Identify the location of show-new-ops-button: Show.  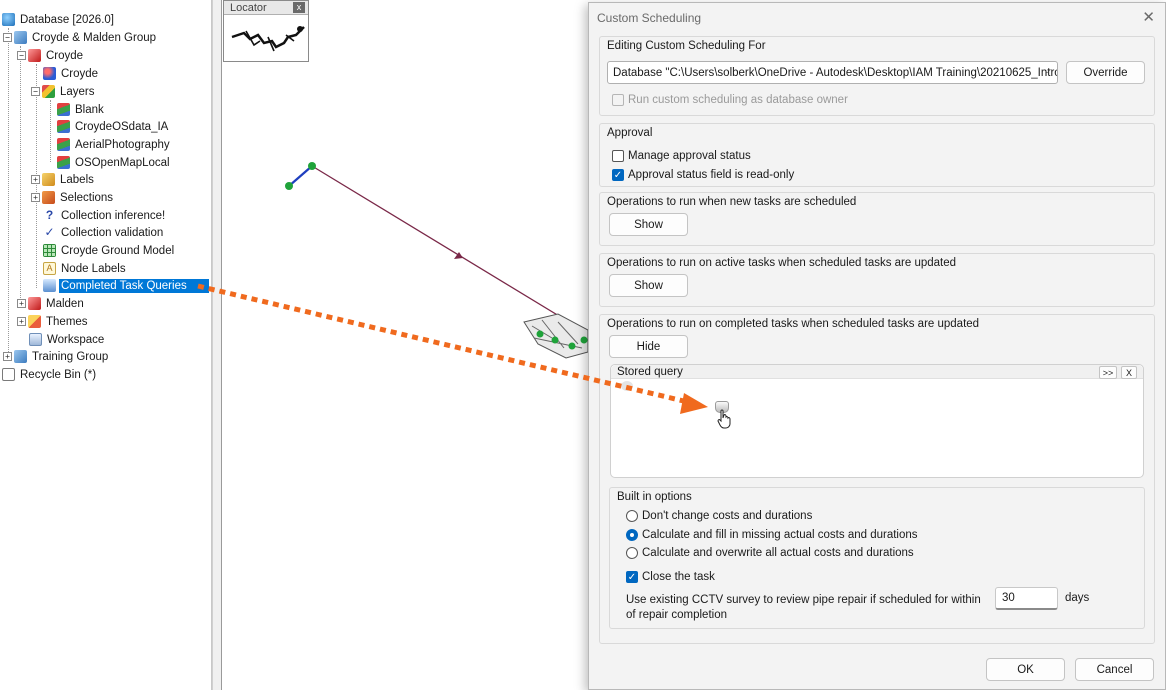
(648, 224).